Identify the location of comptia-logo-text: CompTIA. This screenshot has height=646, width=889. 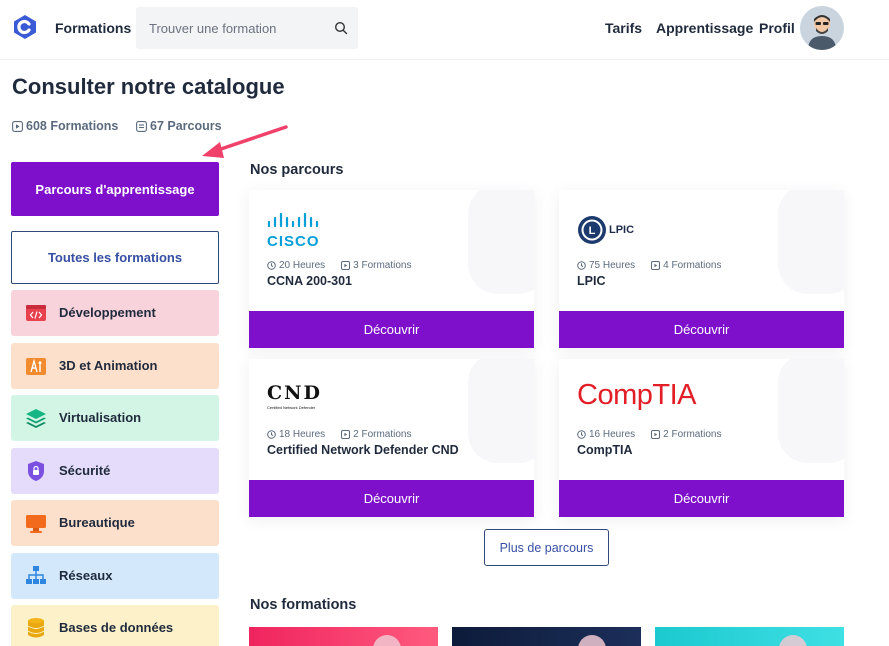
(636, 395).